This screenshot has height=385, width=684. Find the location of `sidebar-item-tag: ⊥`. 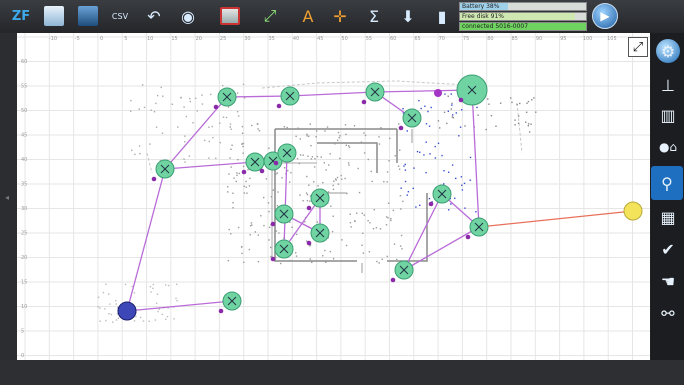

sidebar-item-tag: ⊥ is located at coordinates (668, 85).